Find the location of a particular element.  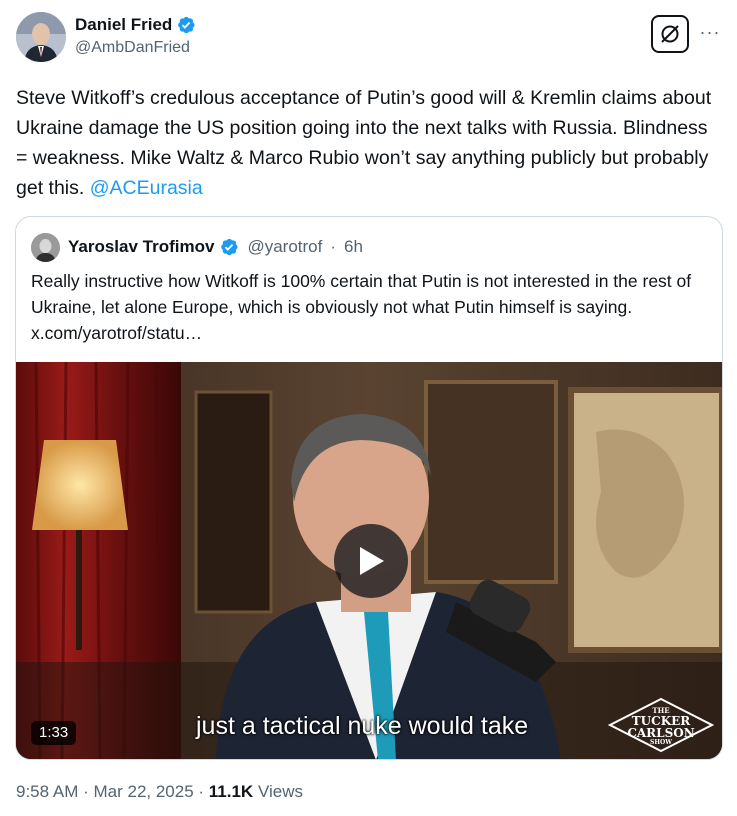

logo-line-3: CARLSON is located at coordinates (661, 733).